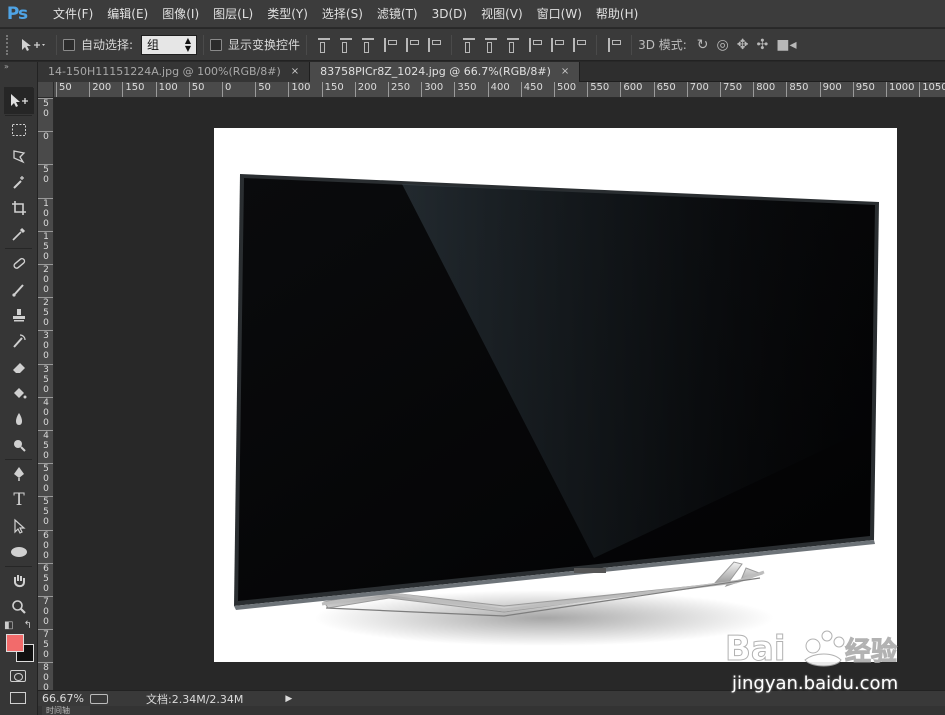 Image resolution: width=945 pixels, height=715 pixels. What do you see at coordinates (413, 44) in the screenshot?
I see `align-hcenter-icon` at bounding box center [413, 44].